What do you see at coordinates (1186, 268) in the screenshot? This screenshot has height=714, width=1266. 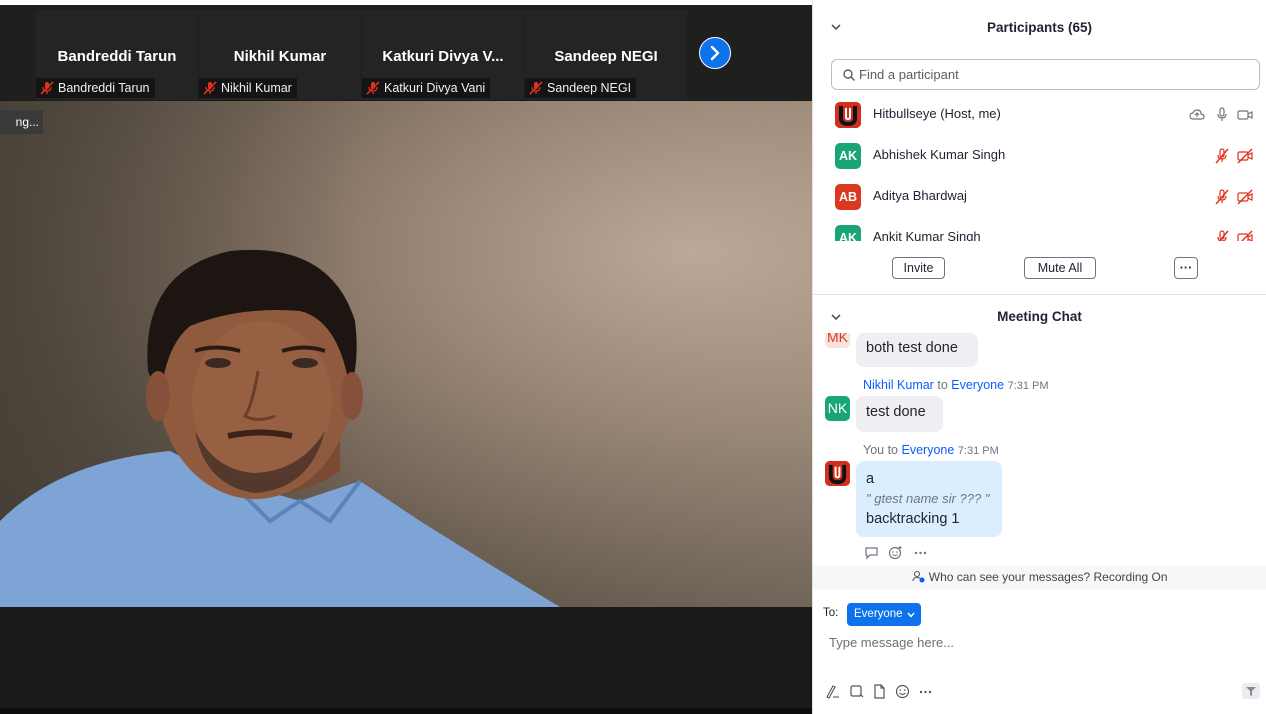 I see `more-options-button: ···` at bounding box center [1186, 268].